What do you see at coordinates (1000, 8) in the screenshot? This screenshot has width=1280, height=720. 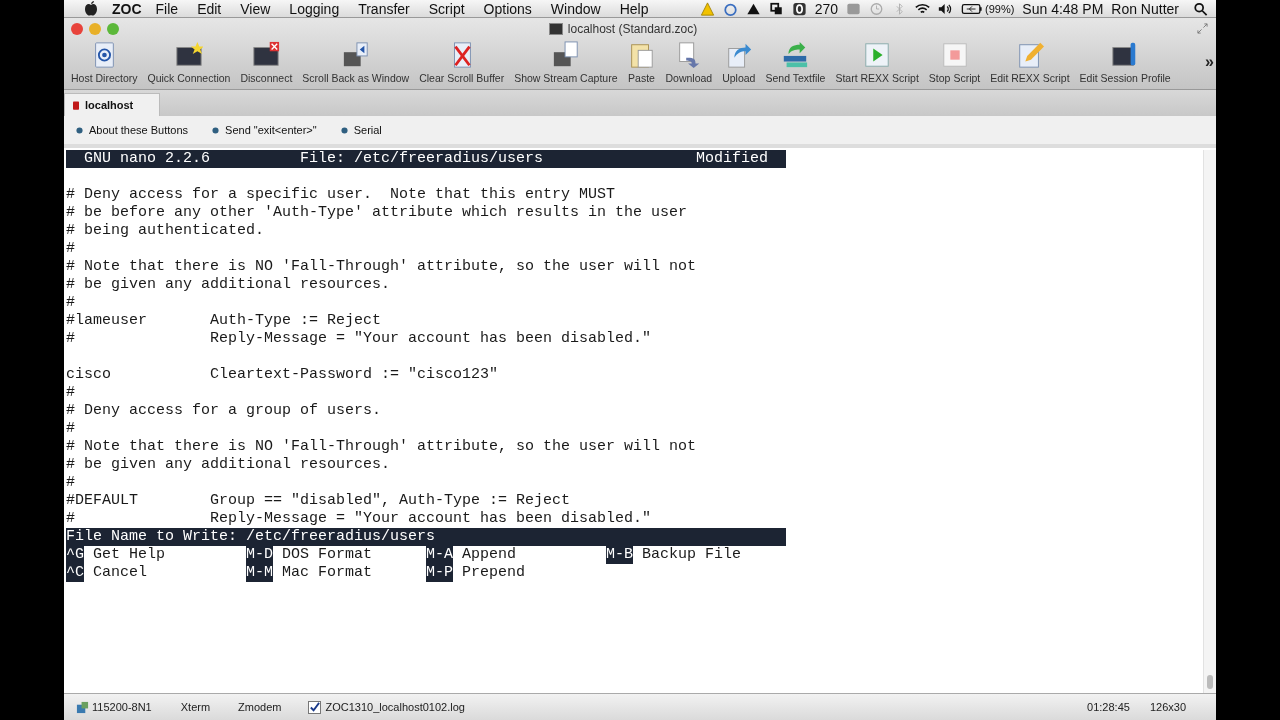 I see `battery-percent: (99%)` at bounding box center [1000, 8].